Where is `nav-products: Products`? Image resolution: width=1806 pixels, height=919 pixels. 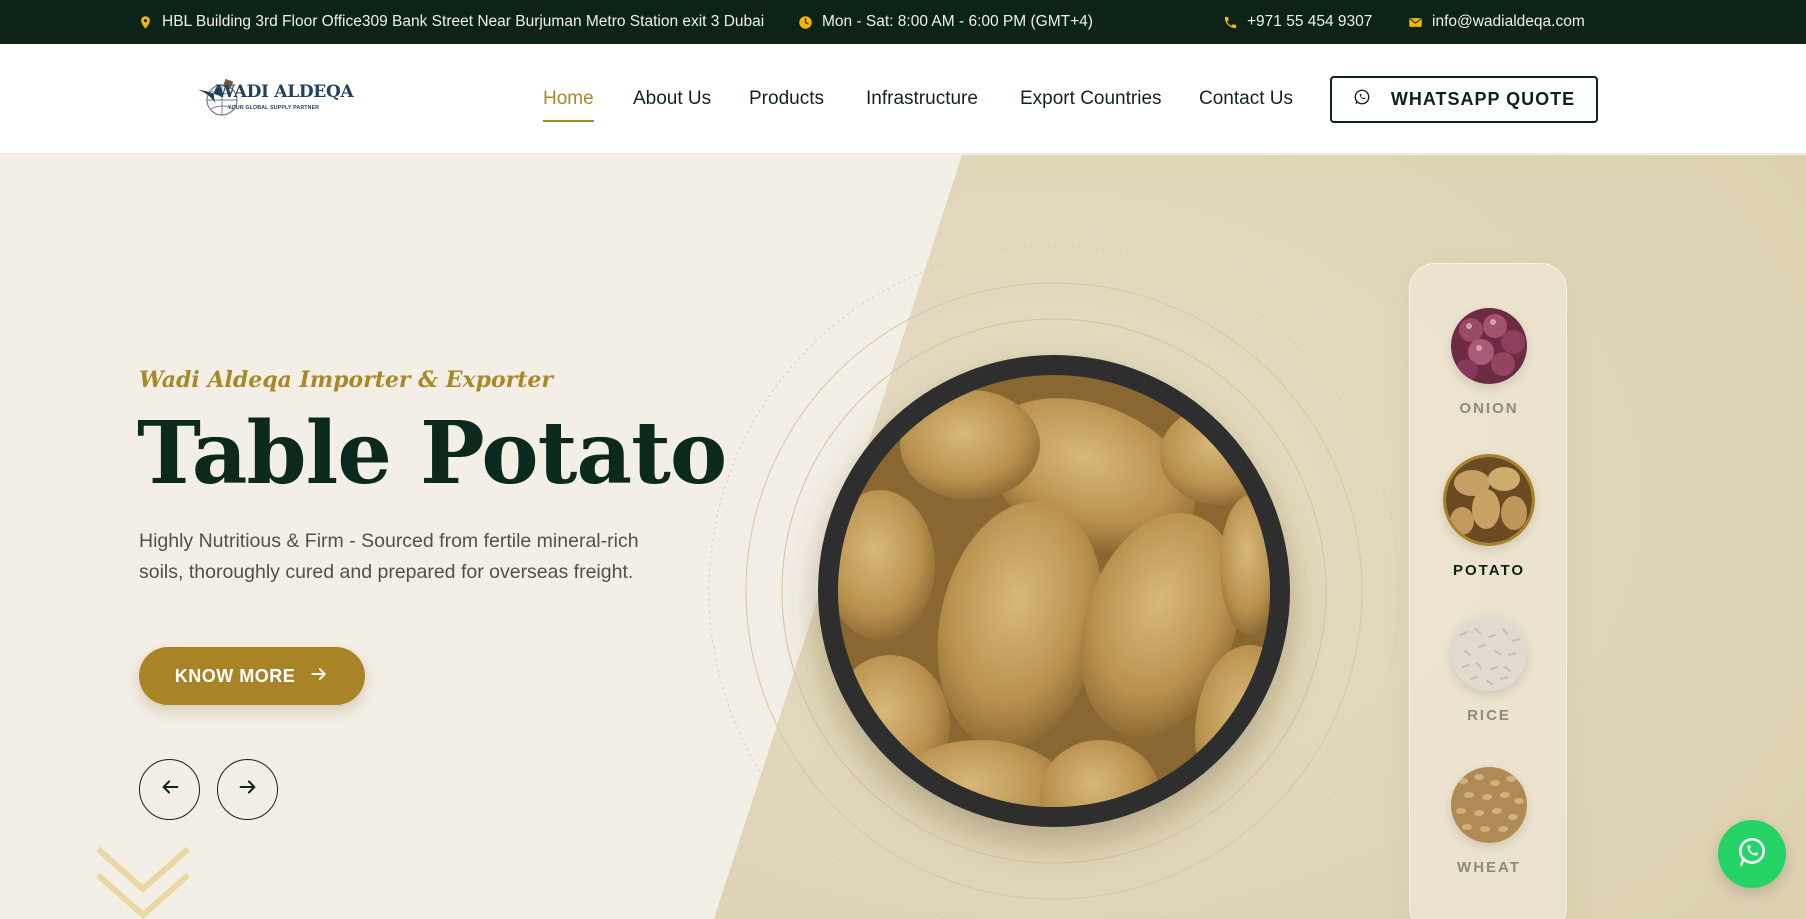
nav-products: Products is located at coordinates (786, 99).